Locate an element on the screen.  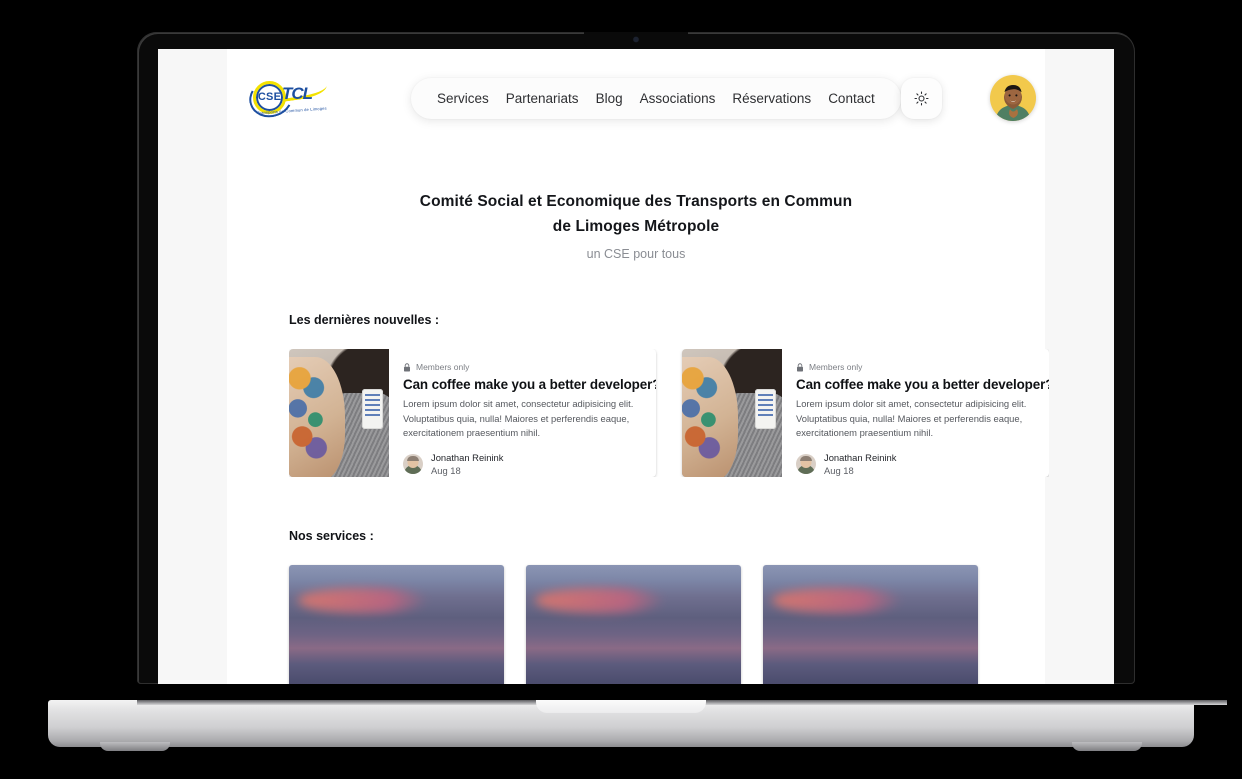
nav-item-services: Services is located at coordinates (463, 98).